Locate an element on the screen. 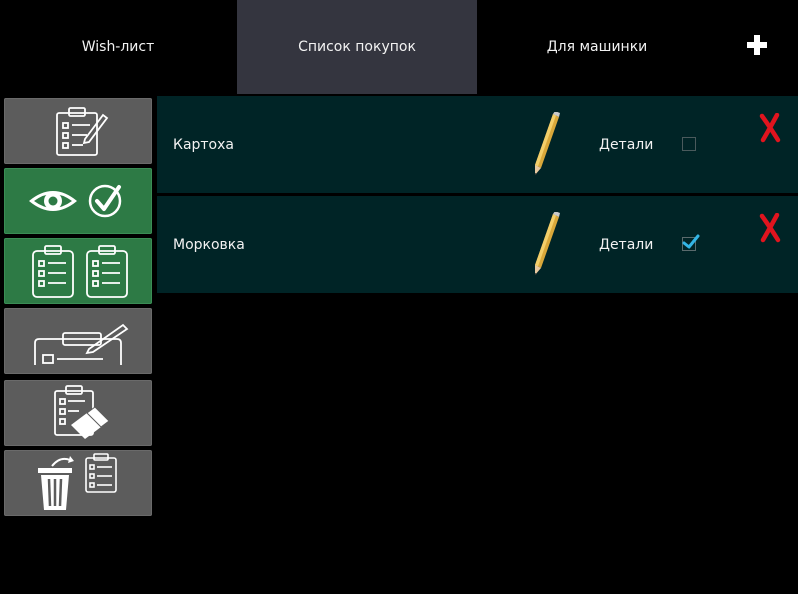 The height and width of the screenshot is (594, 798). trash-clipboard-icon is located at coordinates (77, 481).